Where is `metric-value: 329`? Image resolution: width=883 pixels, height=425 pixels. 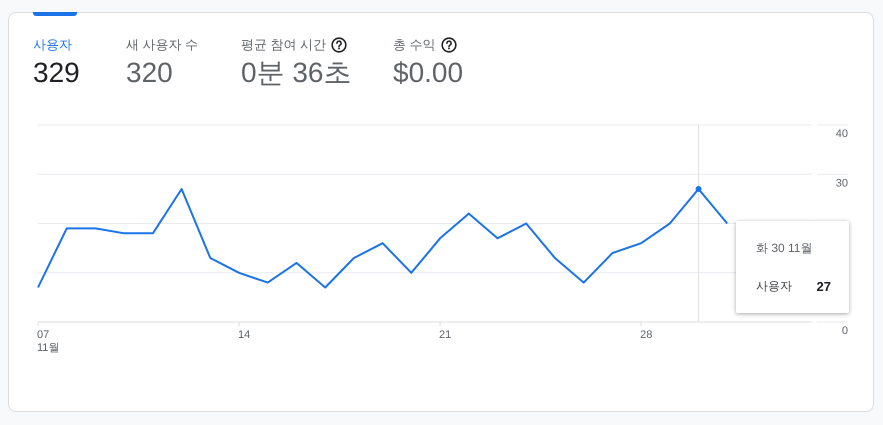 metric-value: 329 is located at coordinates (57, 73).